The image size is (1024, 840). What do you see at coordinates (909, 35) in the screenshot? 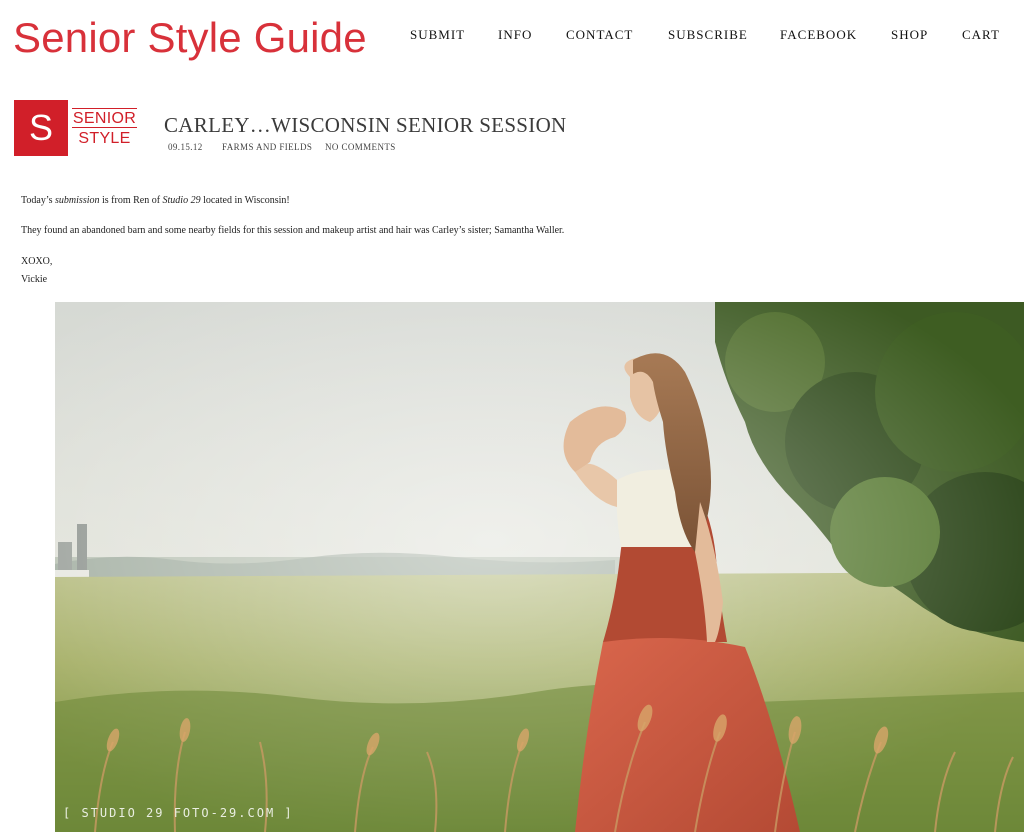
I see `nav-shop: SHOP` at bounding box center [909, 35].